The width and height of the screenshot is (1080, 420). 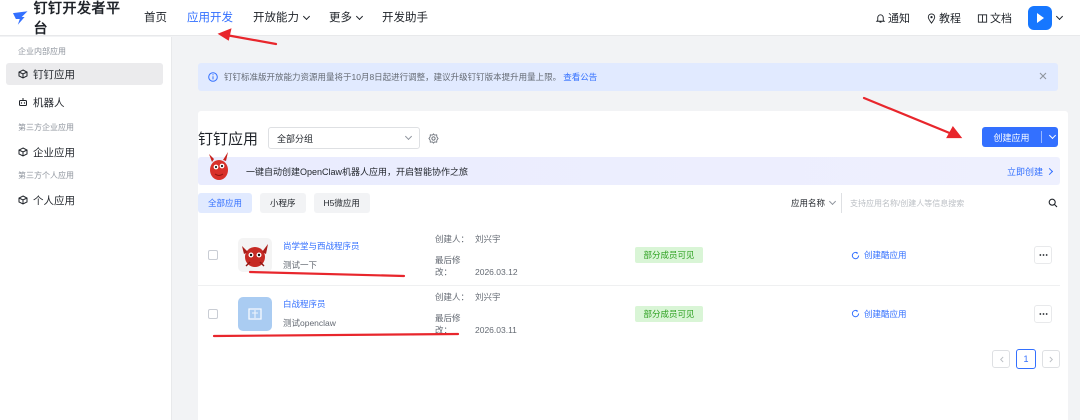 I want to click on search-field-select: 应用名称, so click(x=816, y=203).